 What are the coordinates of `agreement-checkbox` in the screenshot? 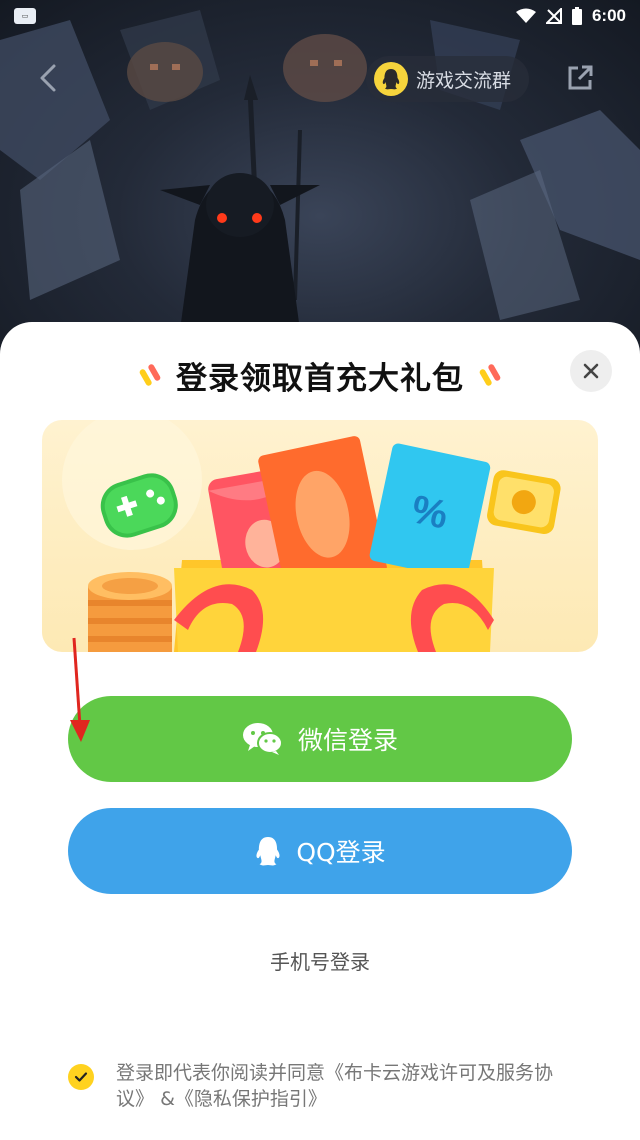 It's located at (81, 1077).